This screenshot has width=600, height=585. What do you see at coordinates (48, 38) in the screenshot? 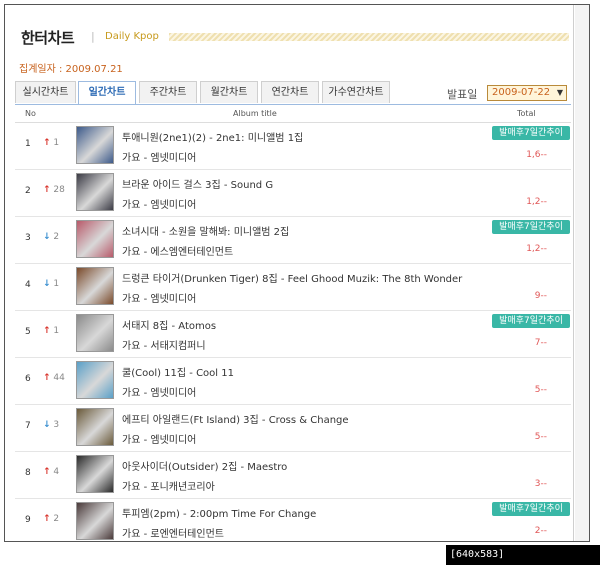
I see `page-title: 한터차트` at bounding box center [48, 38].